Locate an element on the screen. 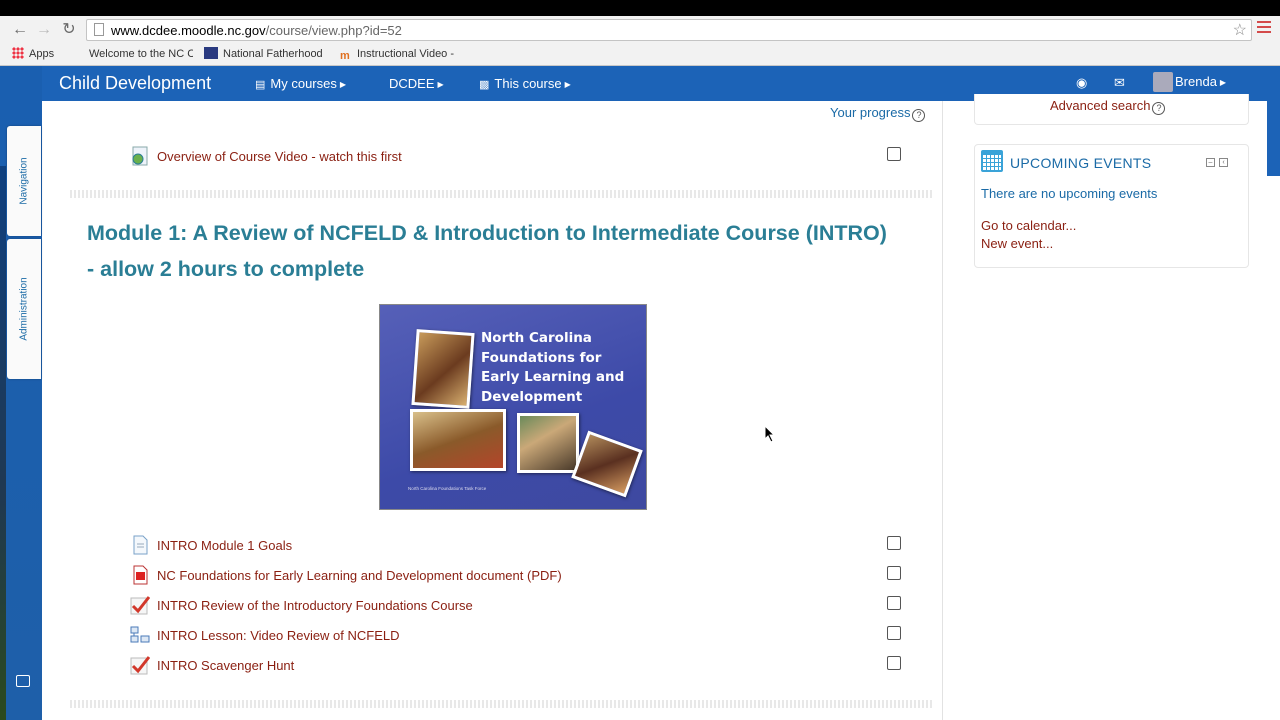 This screenshot has width=1280, height=720. activity-link: INTRO Lesson: Video Review of NCFELD is located at coordinates (278, 635).